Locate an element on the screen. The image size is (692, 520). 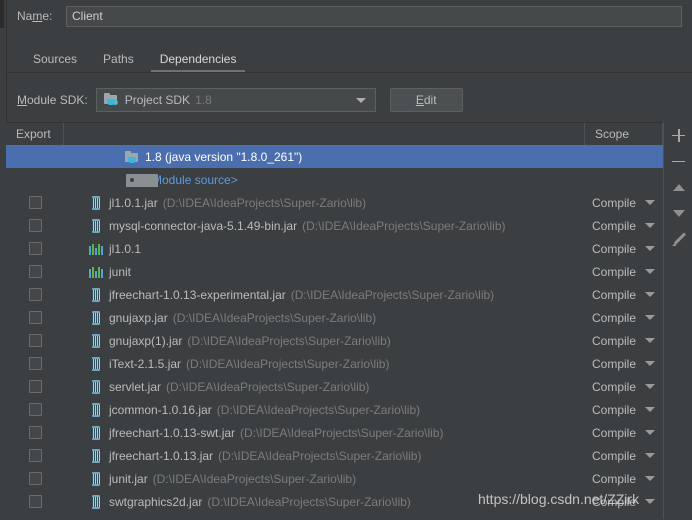
table-row: 1.8 (java version "1.8.0_261") is located at coordinates (334, 156).